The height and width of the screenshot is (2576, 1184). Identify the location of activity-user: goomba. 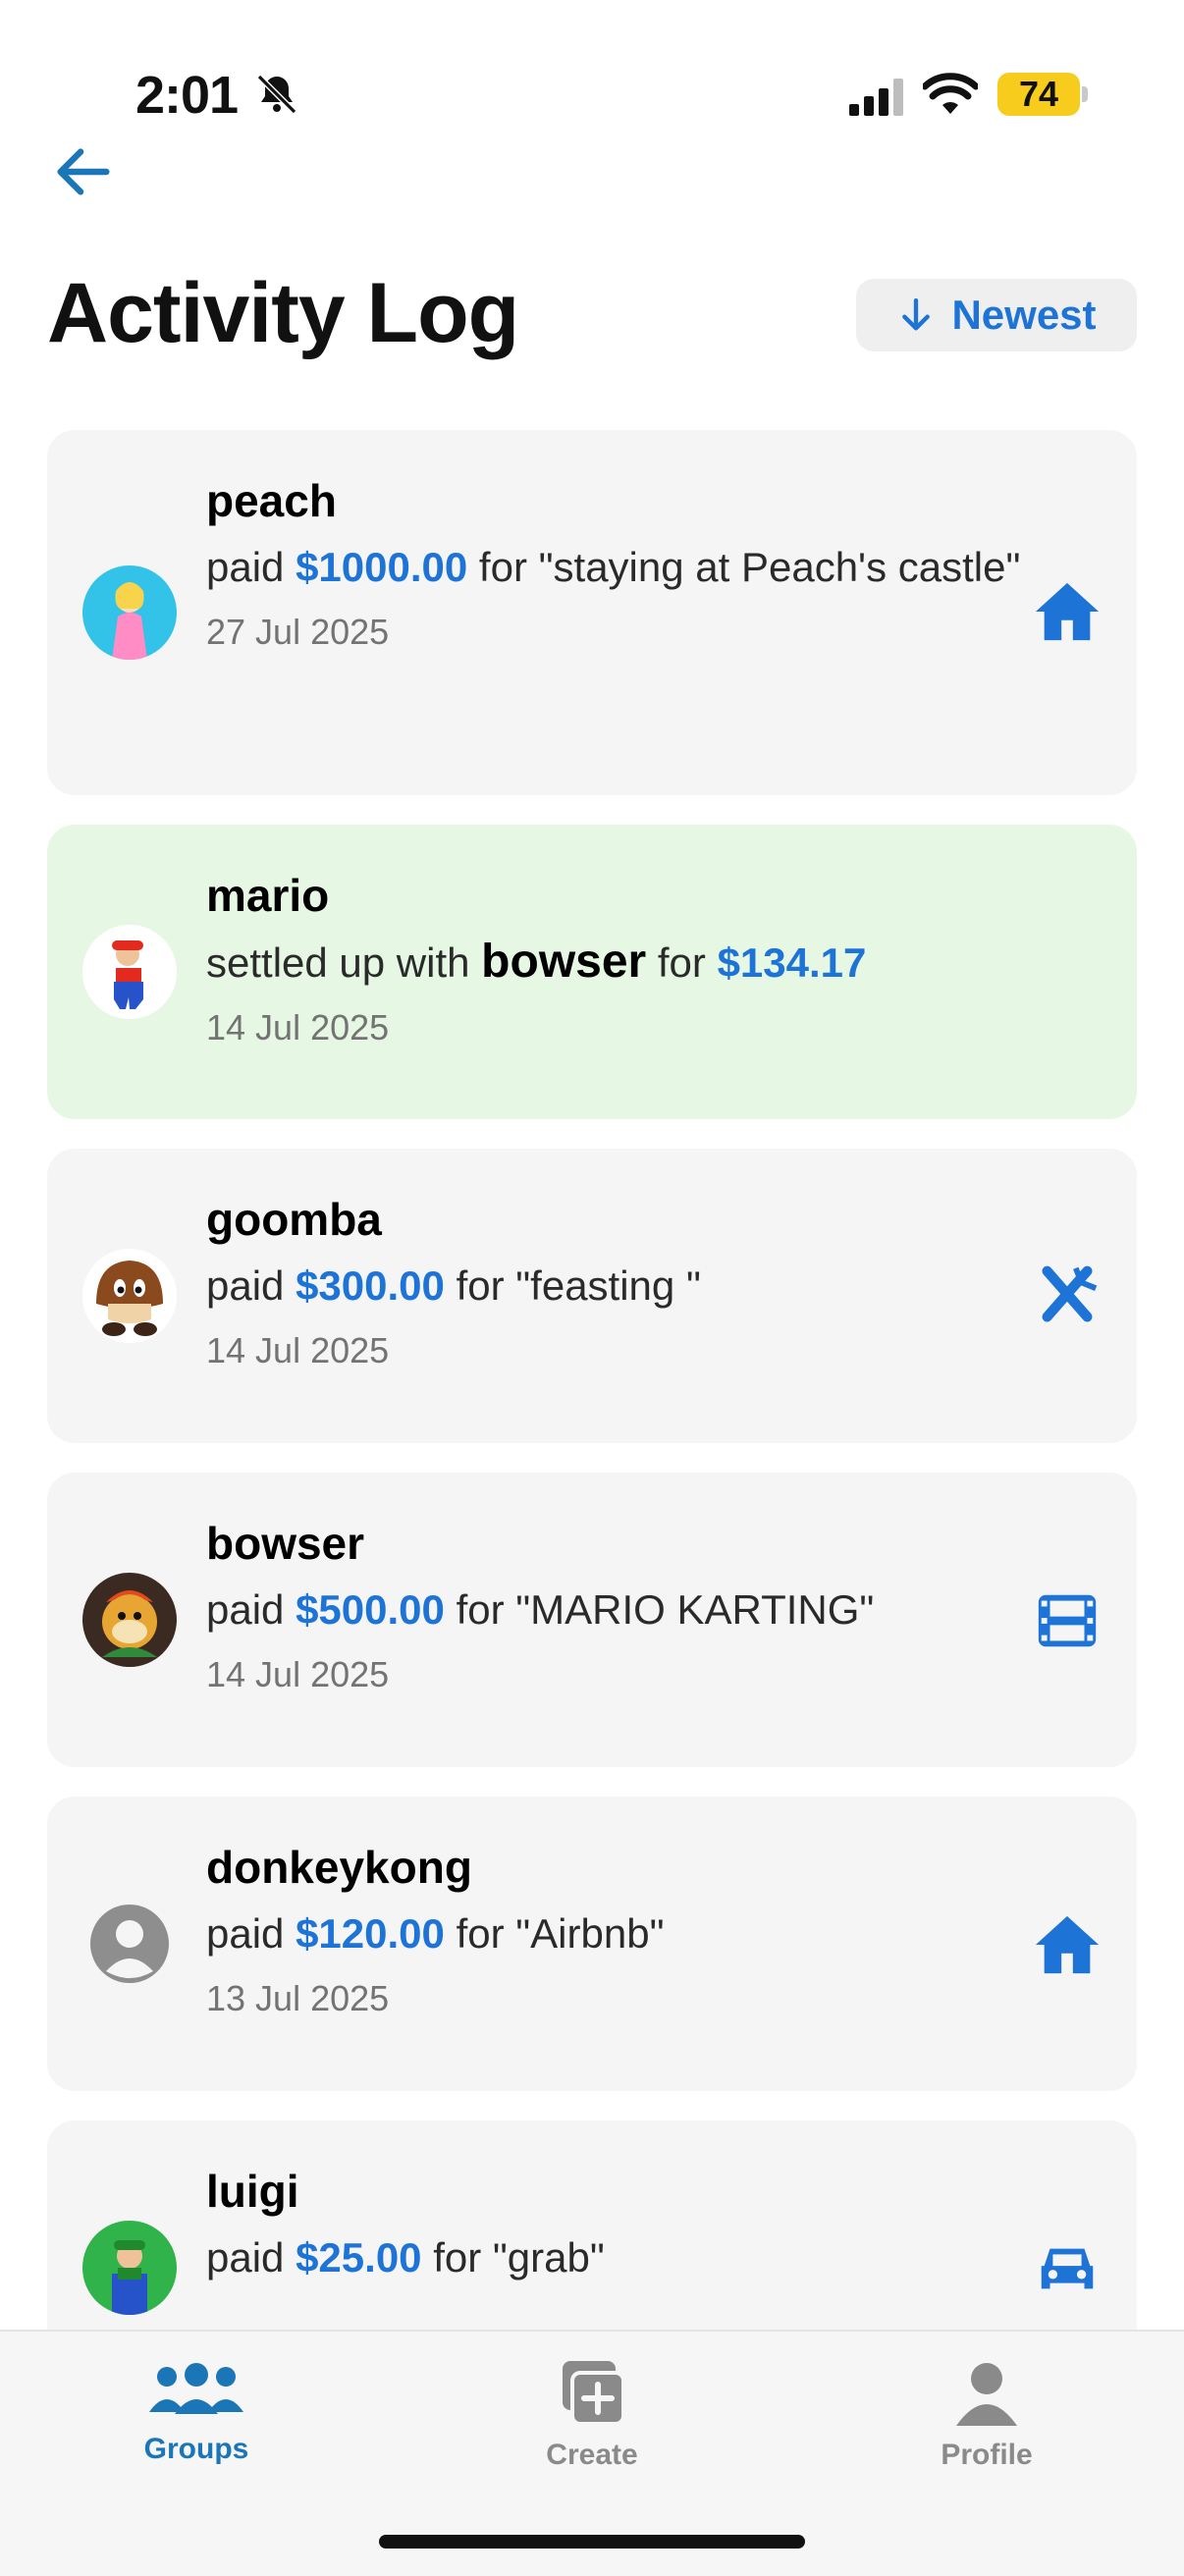
(294, 1219).